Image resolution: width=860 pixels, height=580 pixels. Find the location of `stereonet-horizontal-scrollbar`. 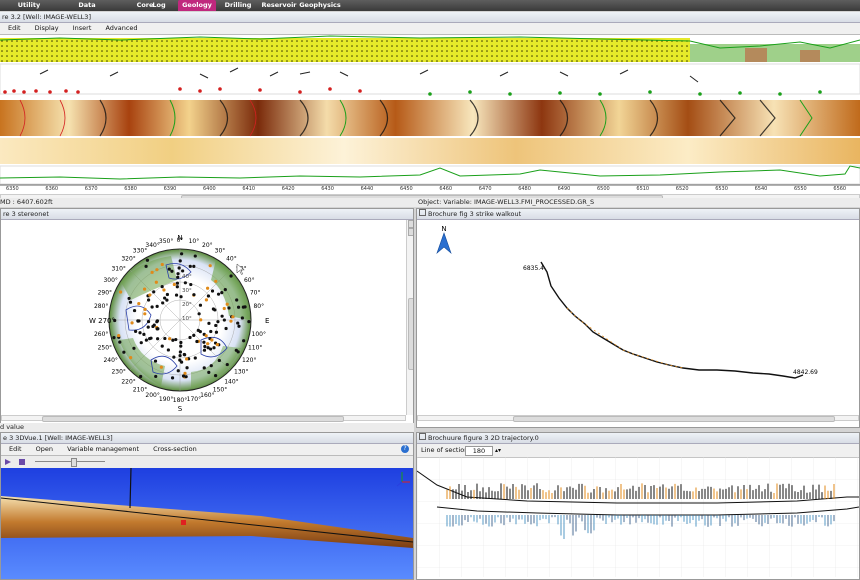

stereonet-horizontal-scrollbar is located at coordinates (203, 418).